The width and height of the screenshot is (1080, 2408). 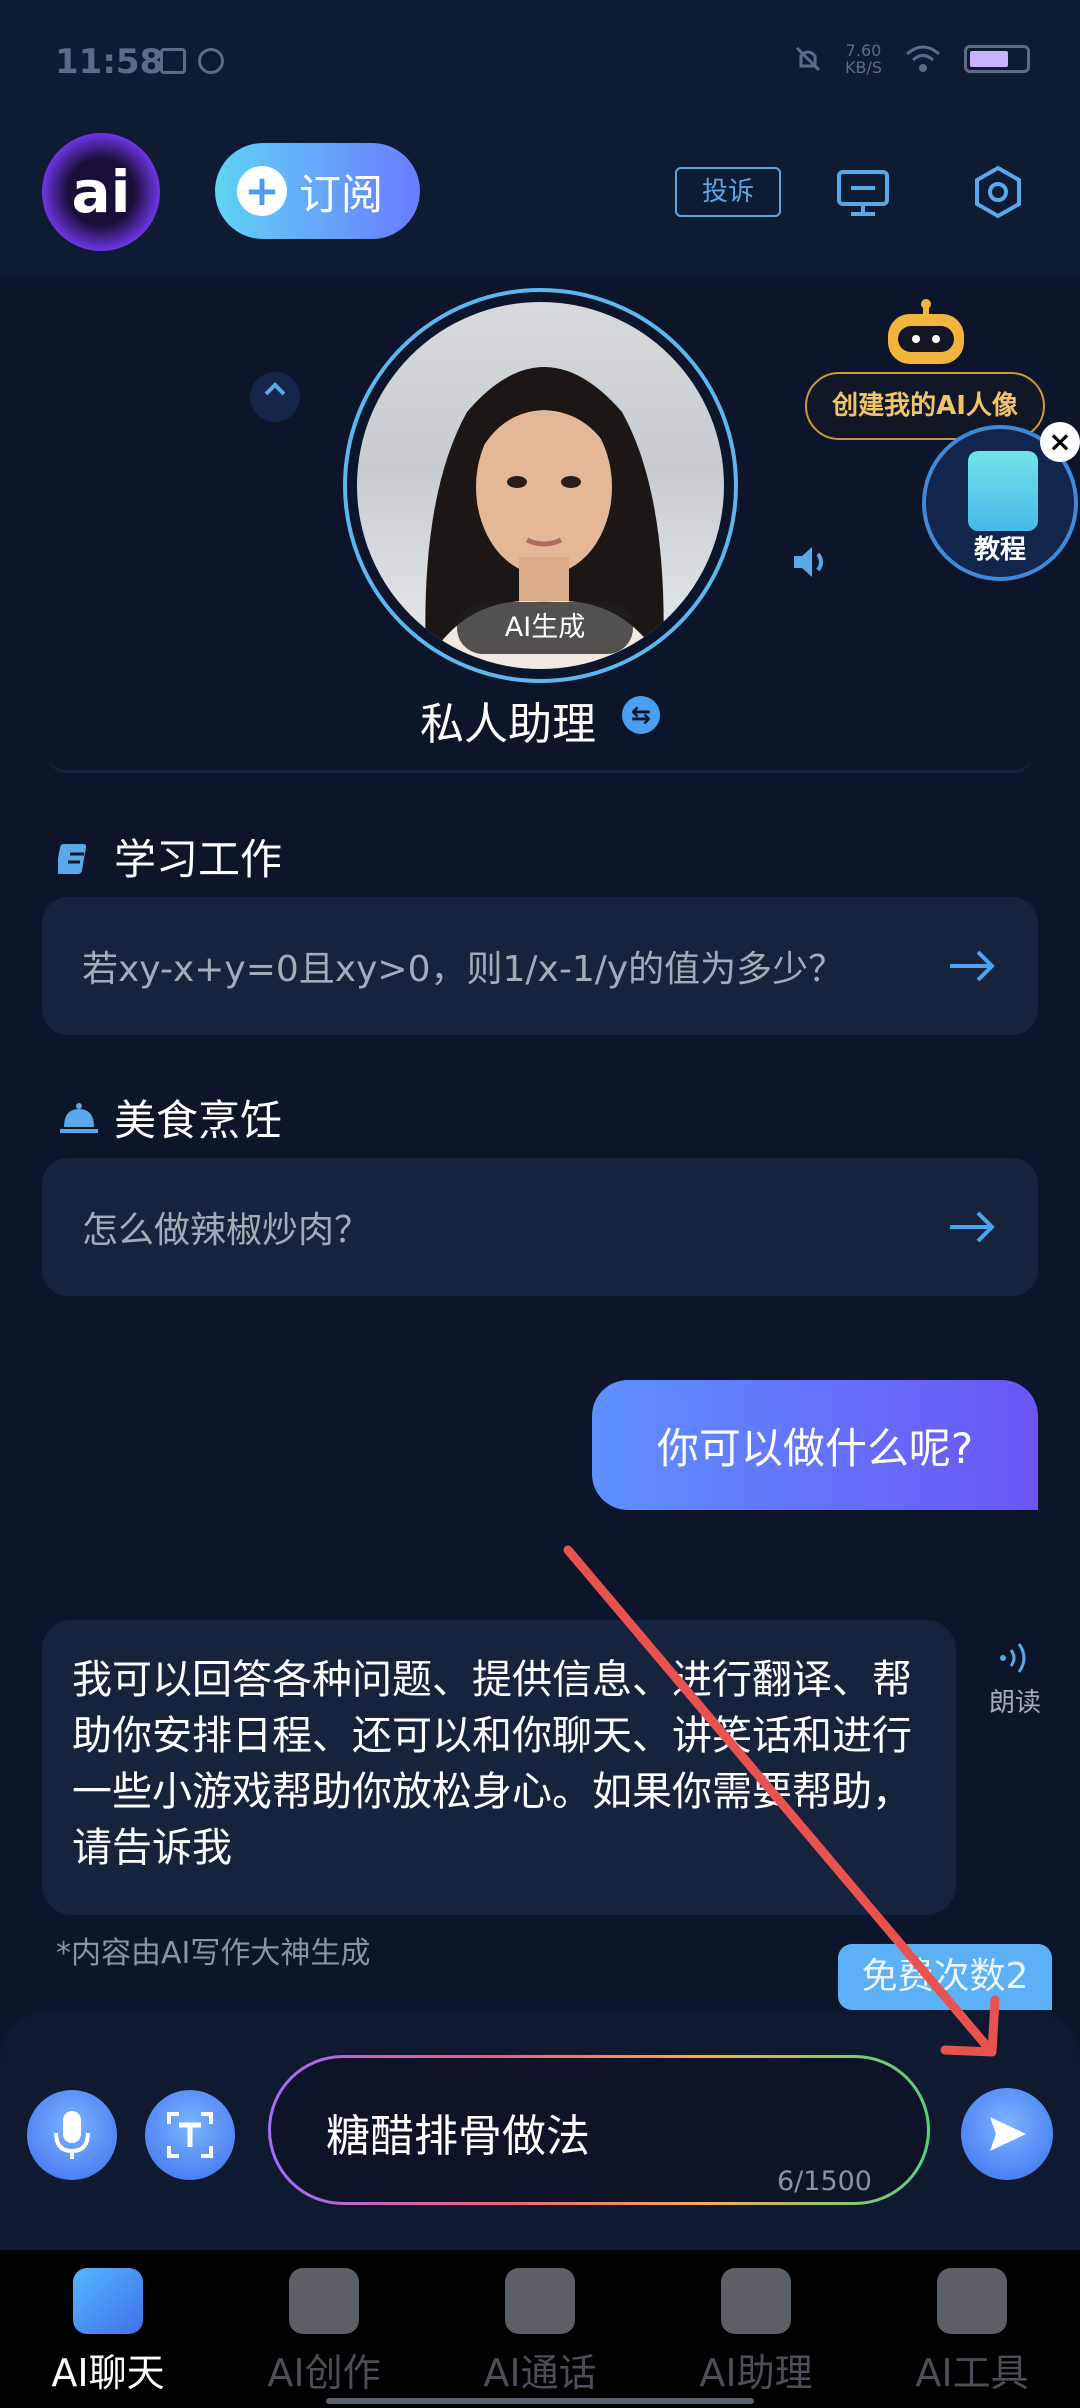 I want to click on nav-label: AI助理, so click(x=756, y=2373).